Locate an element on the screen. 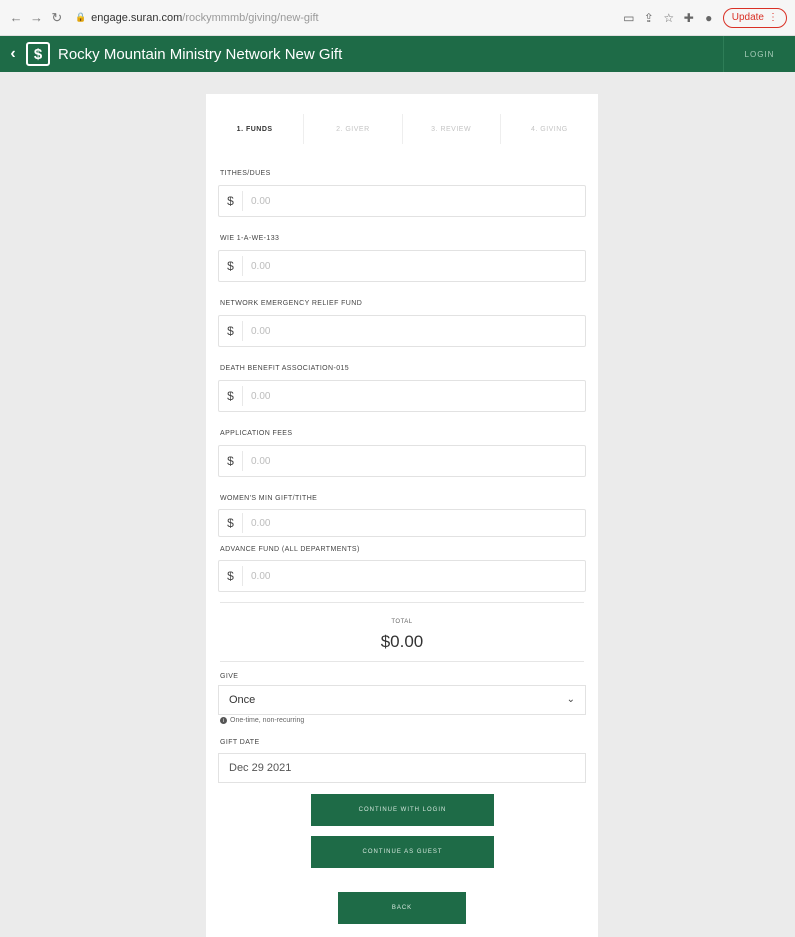  fund-label: WIE 1-A-WE-133 is located at coordinates (250, 238).